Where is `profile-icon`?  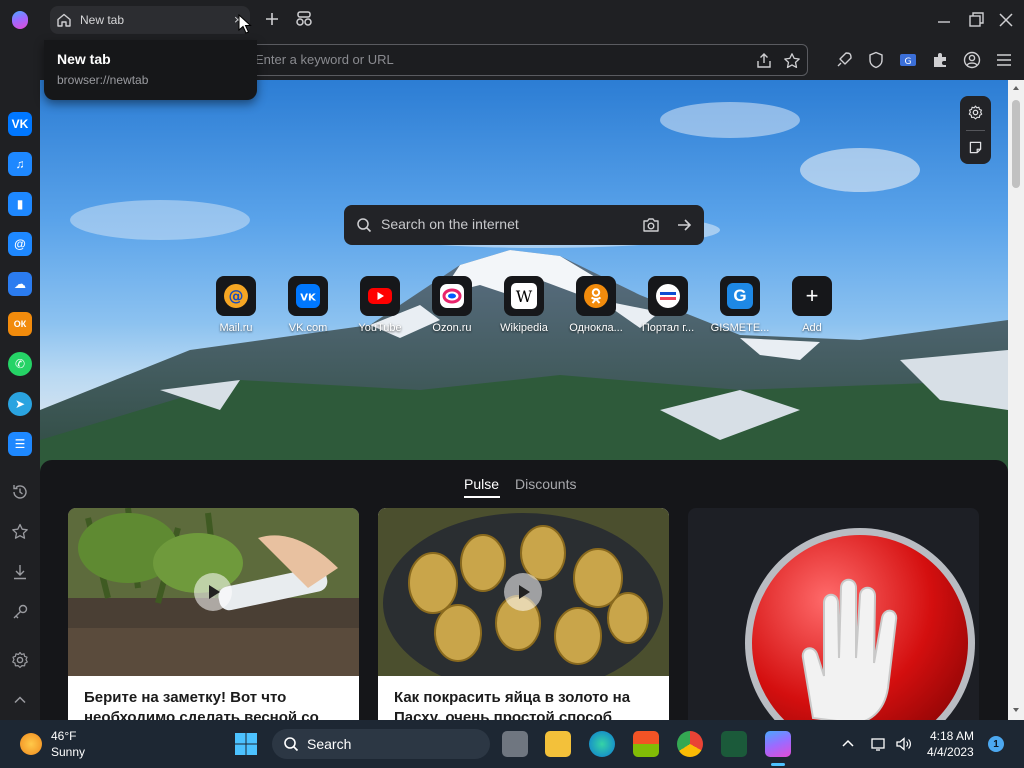 profile-icon is located at coordinates (972, 60).